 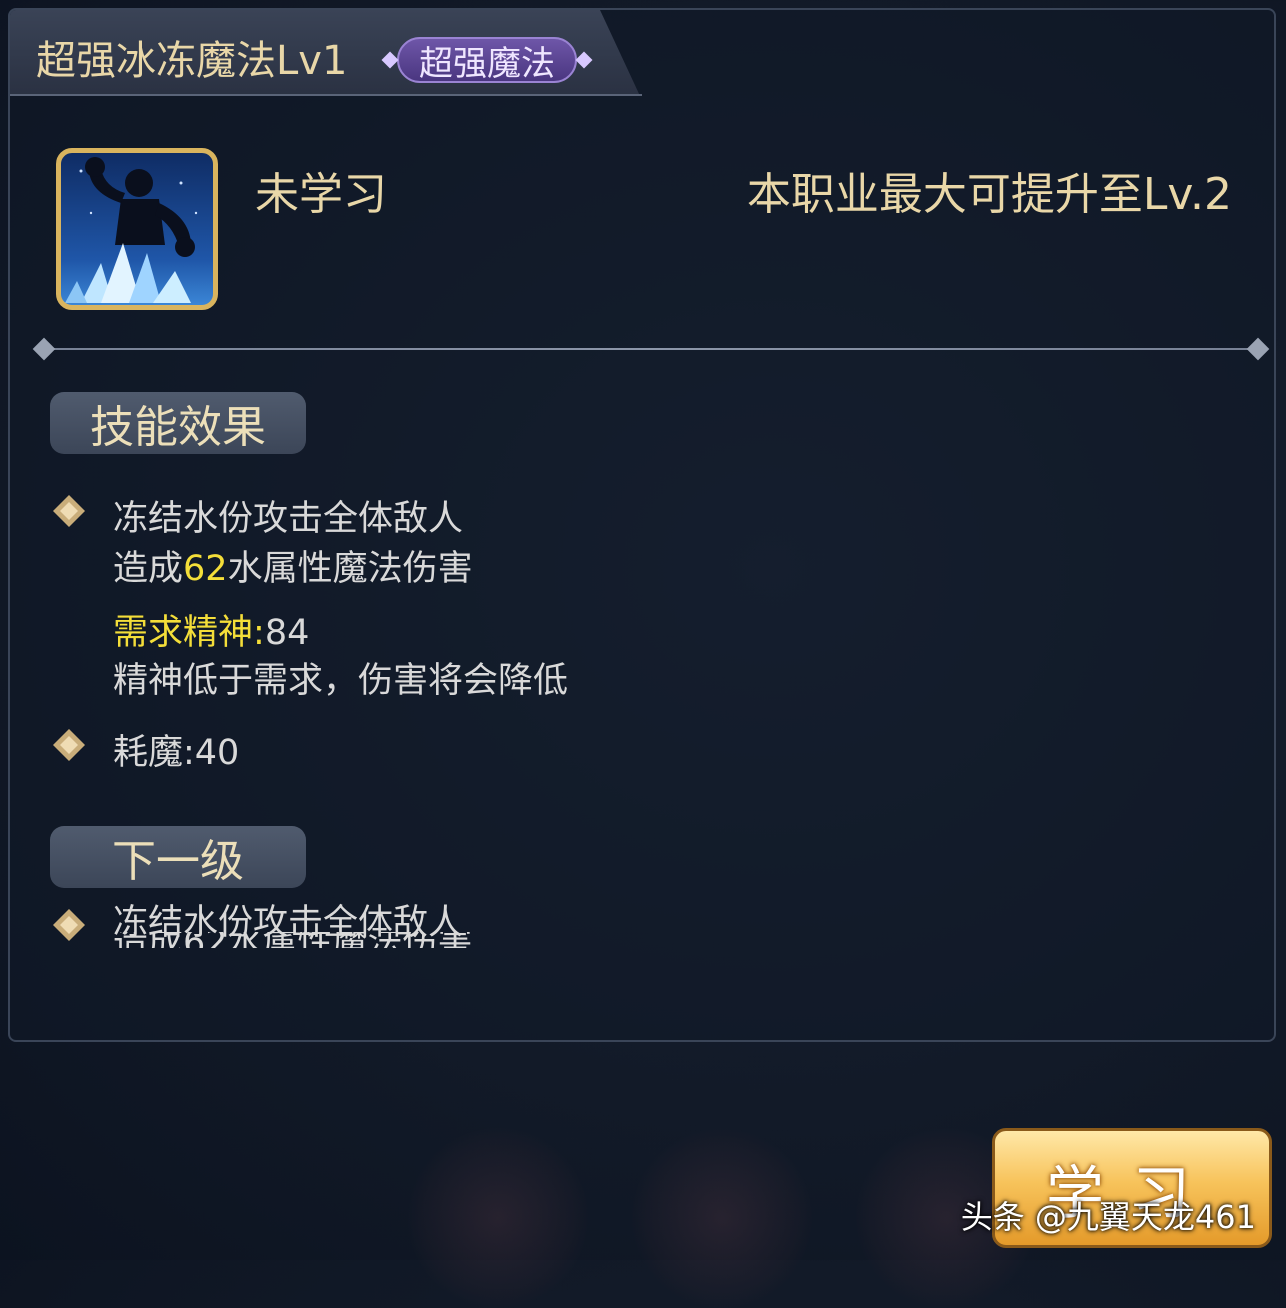 I want to click on next-level-damage-line: 造成62水属性魔法伤害, so click(x=293, y=940).